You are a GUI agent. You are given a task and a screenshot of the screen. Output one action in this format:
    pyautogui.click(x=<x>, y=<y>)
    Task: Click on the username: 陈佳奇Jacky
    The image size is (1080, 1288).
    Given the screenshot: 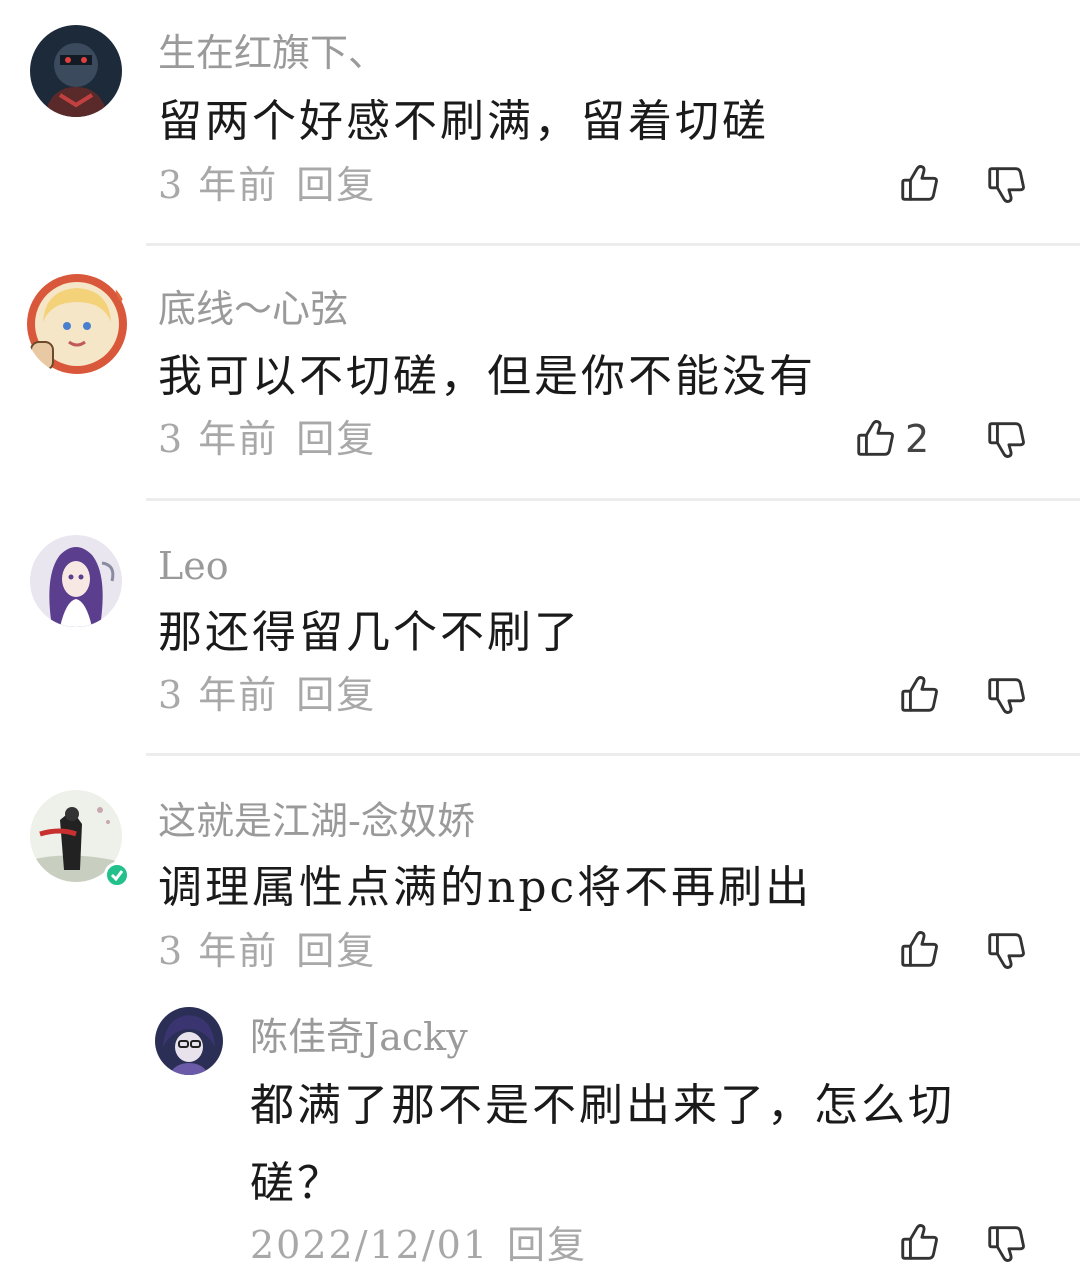 What is the action you would take?
    pyautogui.click(x=359, y=1037)
    